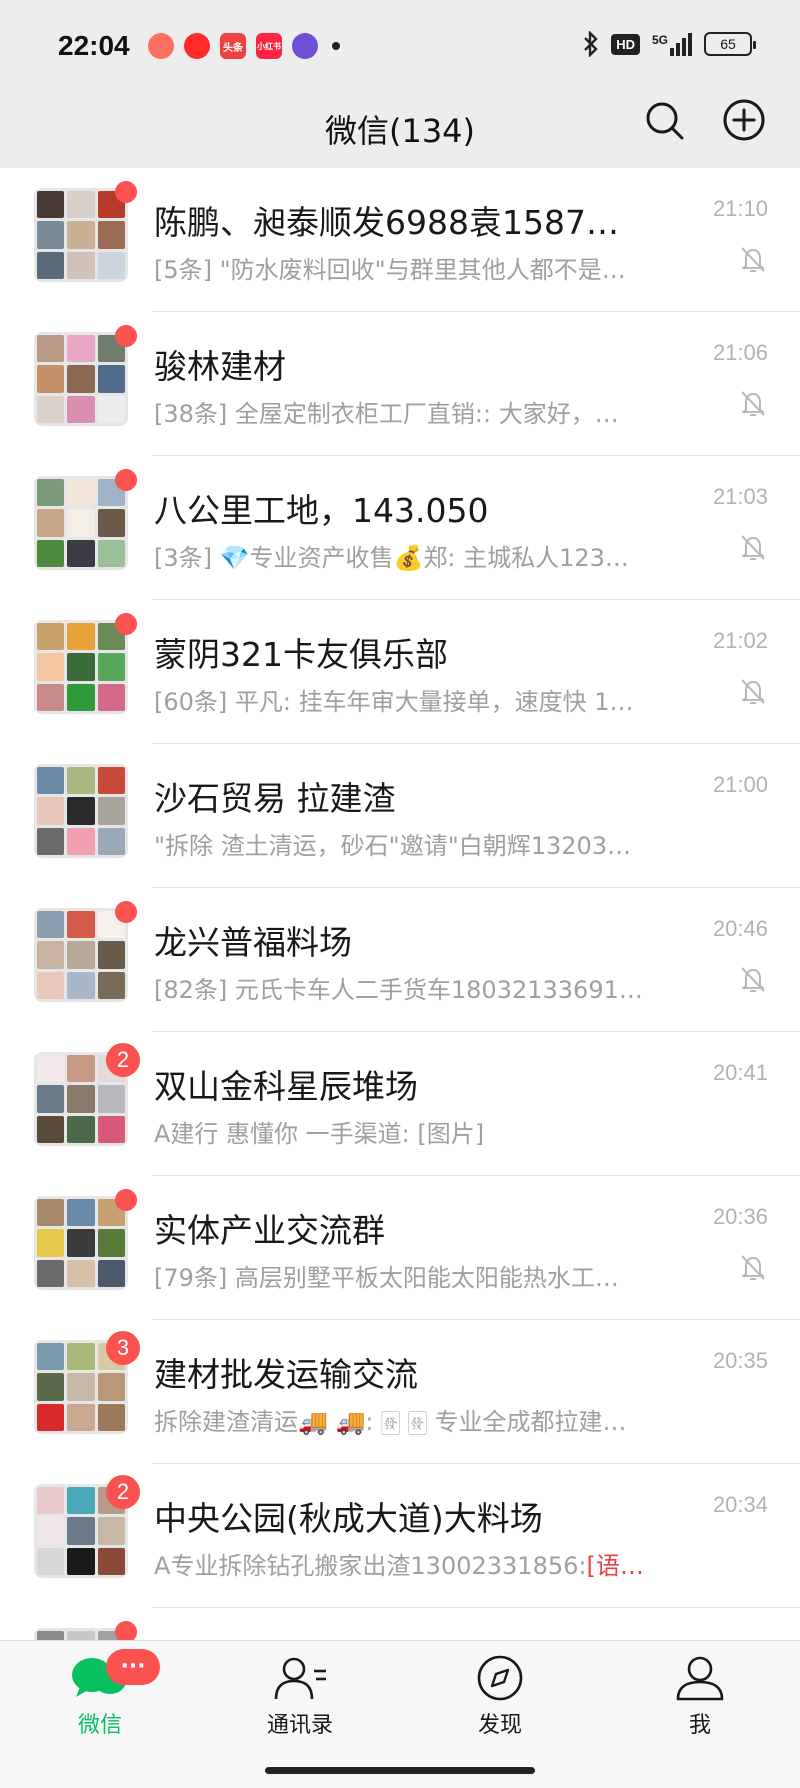  Describe the element at coordinates (319, 1134) in the screenshot. I see `chat-preview: A建行 惠懂你 一手渠道: [图片]` at that location.